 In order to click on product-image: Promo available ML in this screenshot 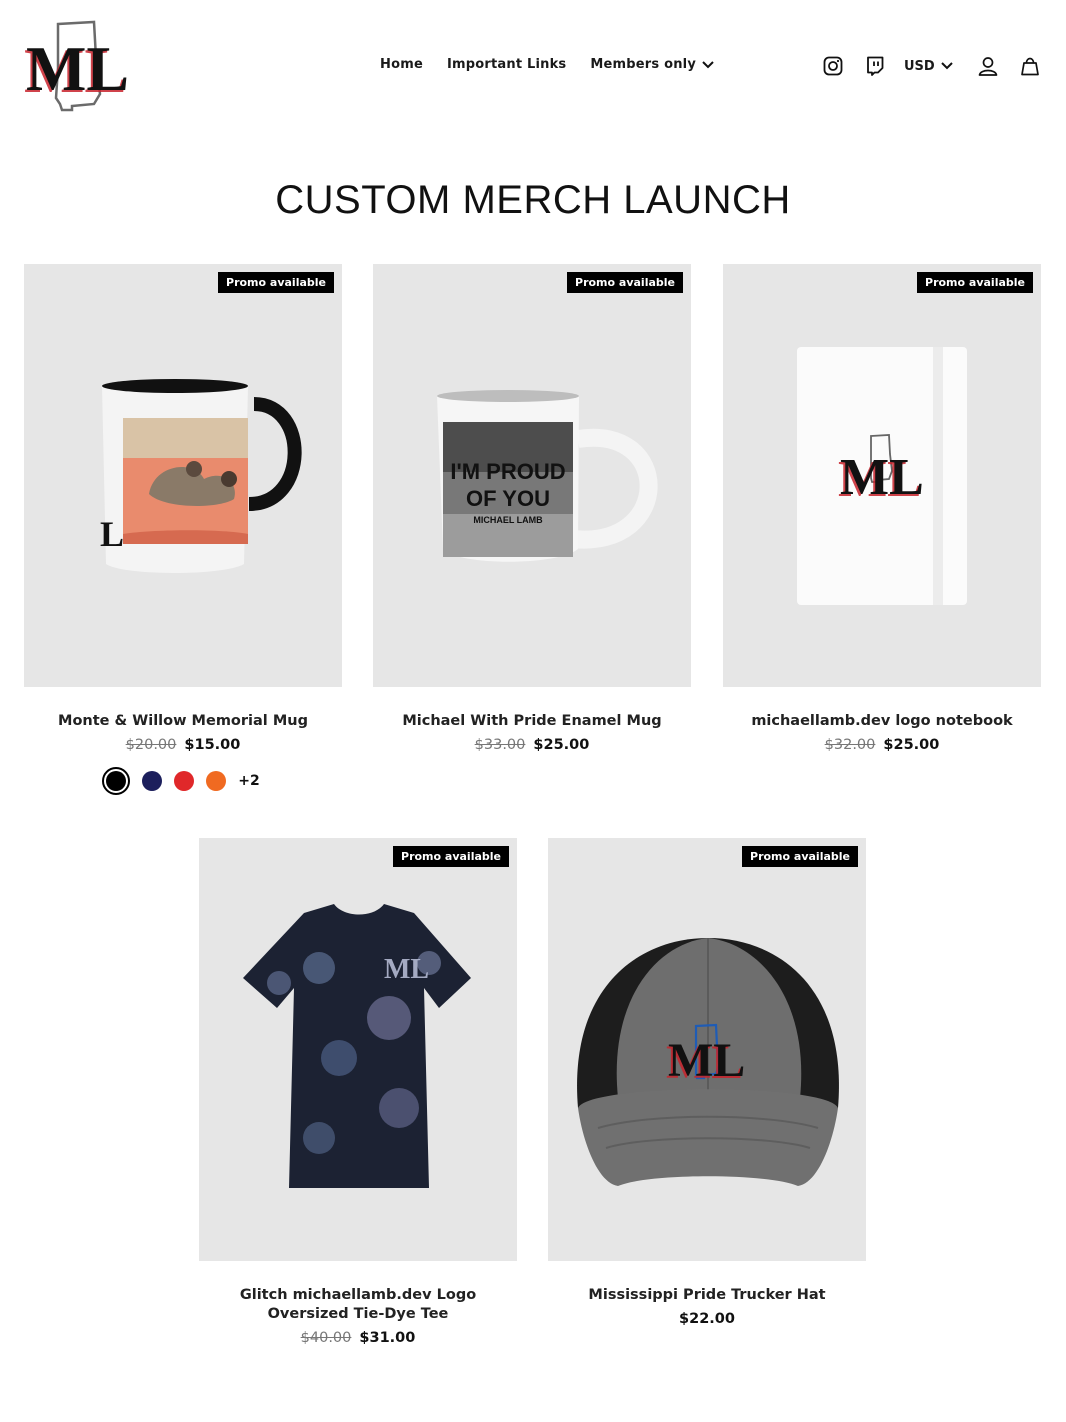, I will do `click(358, 1049)`.